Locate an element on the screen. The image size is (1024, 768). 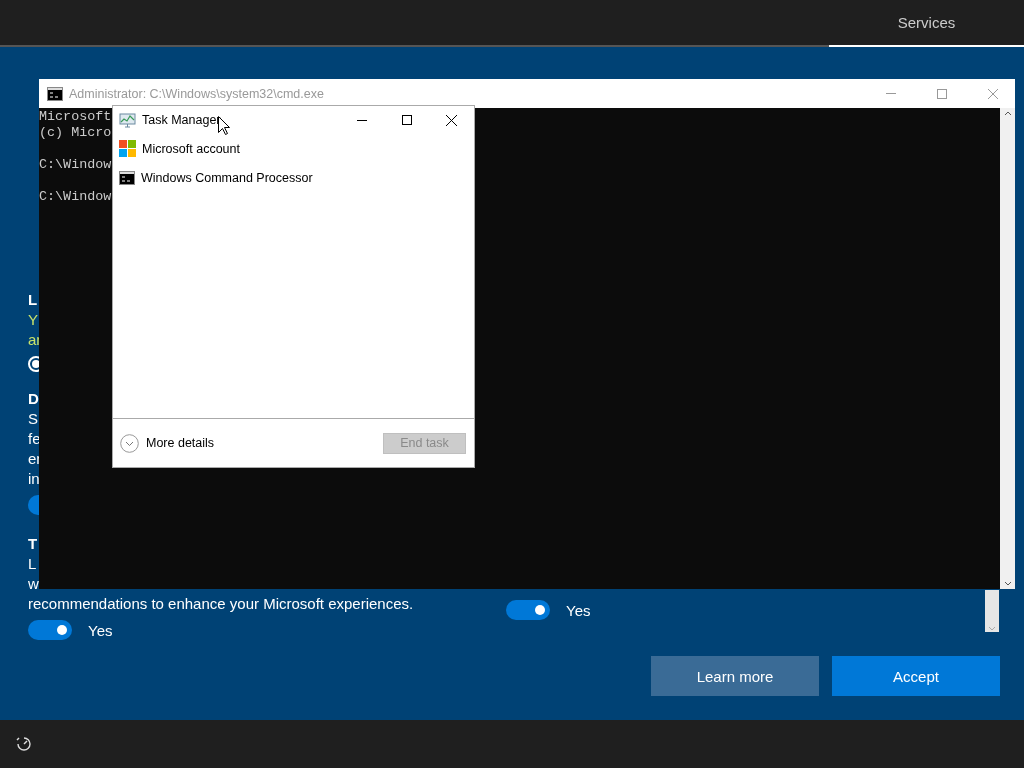
setting-text: Y is located at coordinates (33, 320).